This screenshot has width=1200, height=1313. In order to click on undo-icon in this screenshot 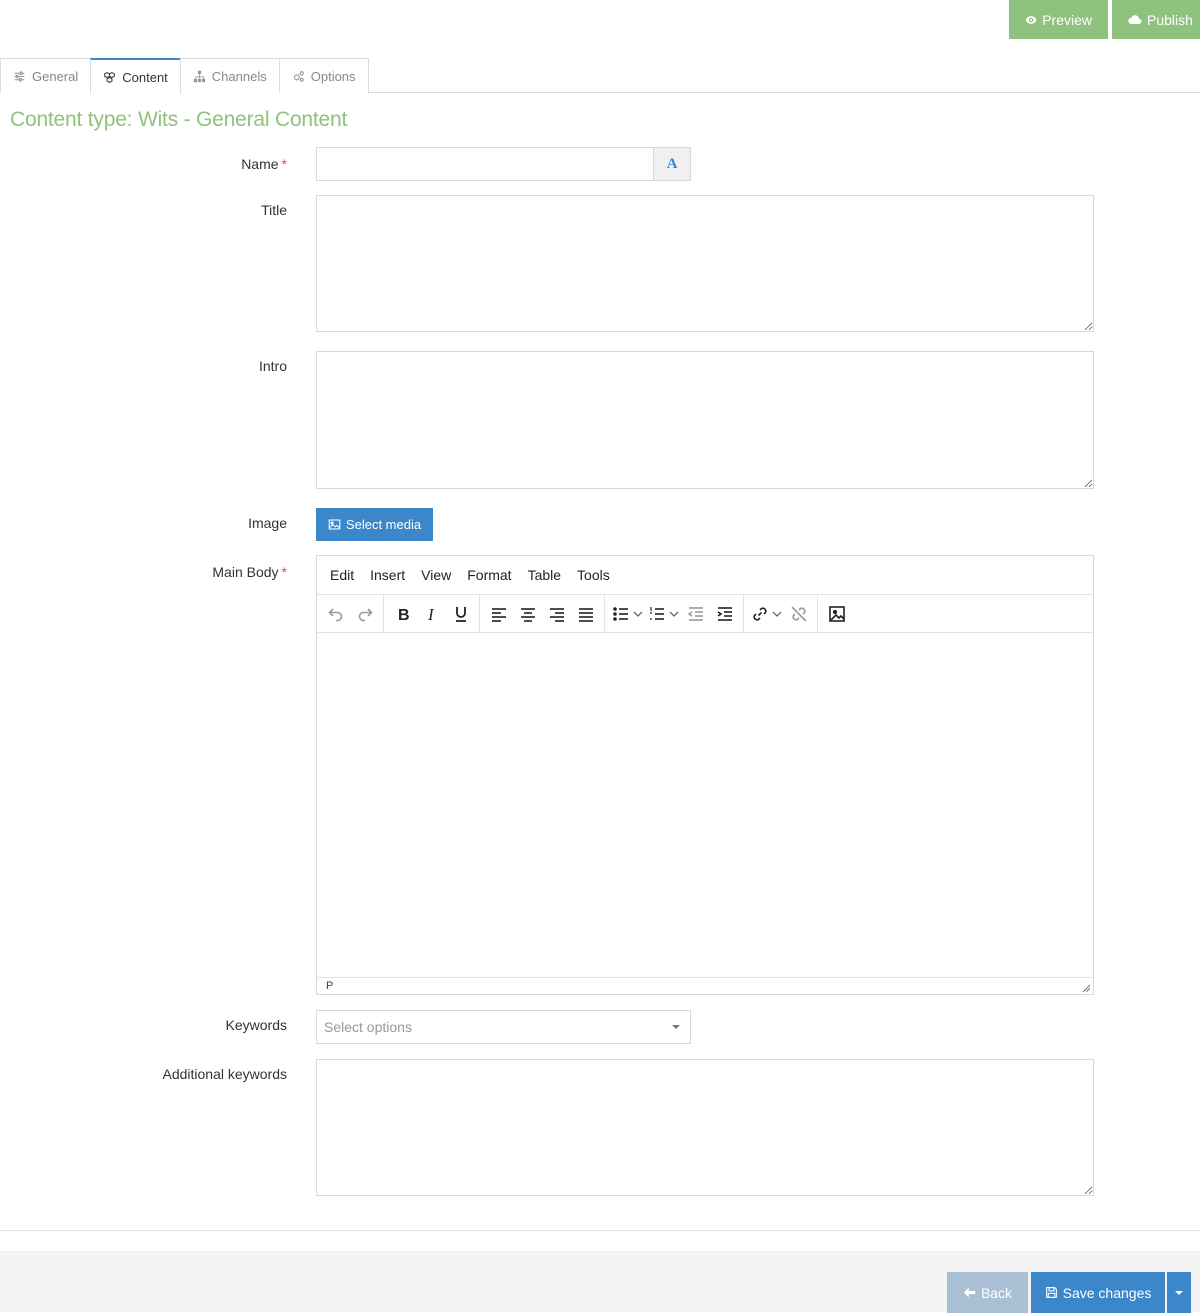, I will do `click(334, 614)`.